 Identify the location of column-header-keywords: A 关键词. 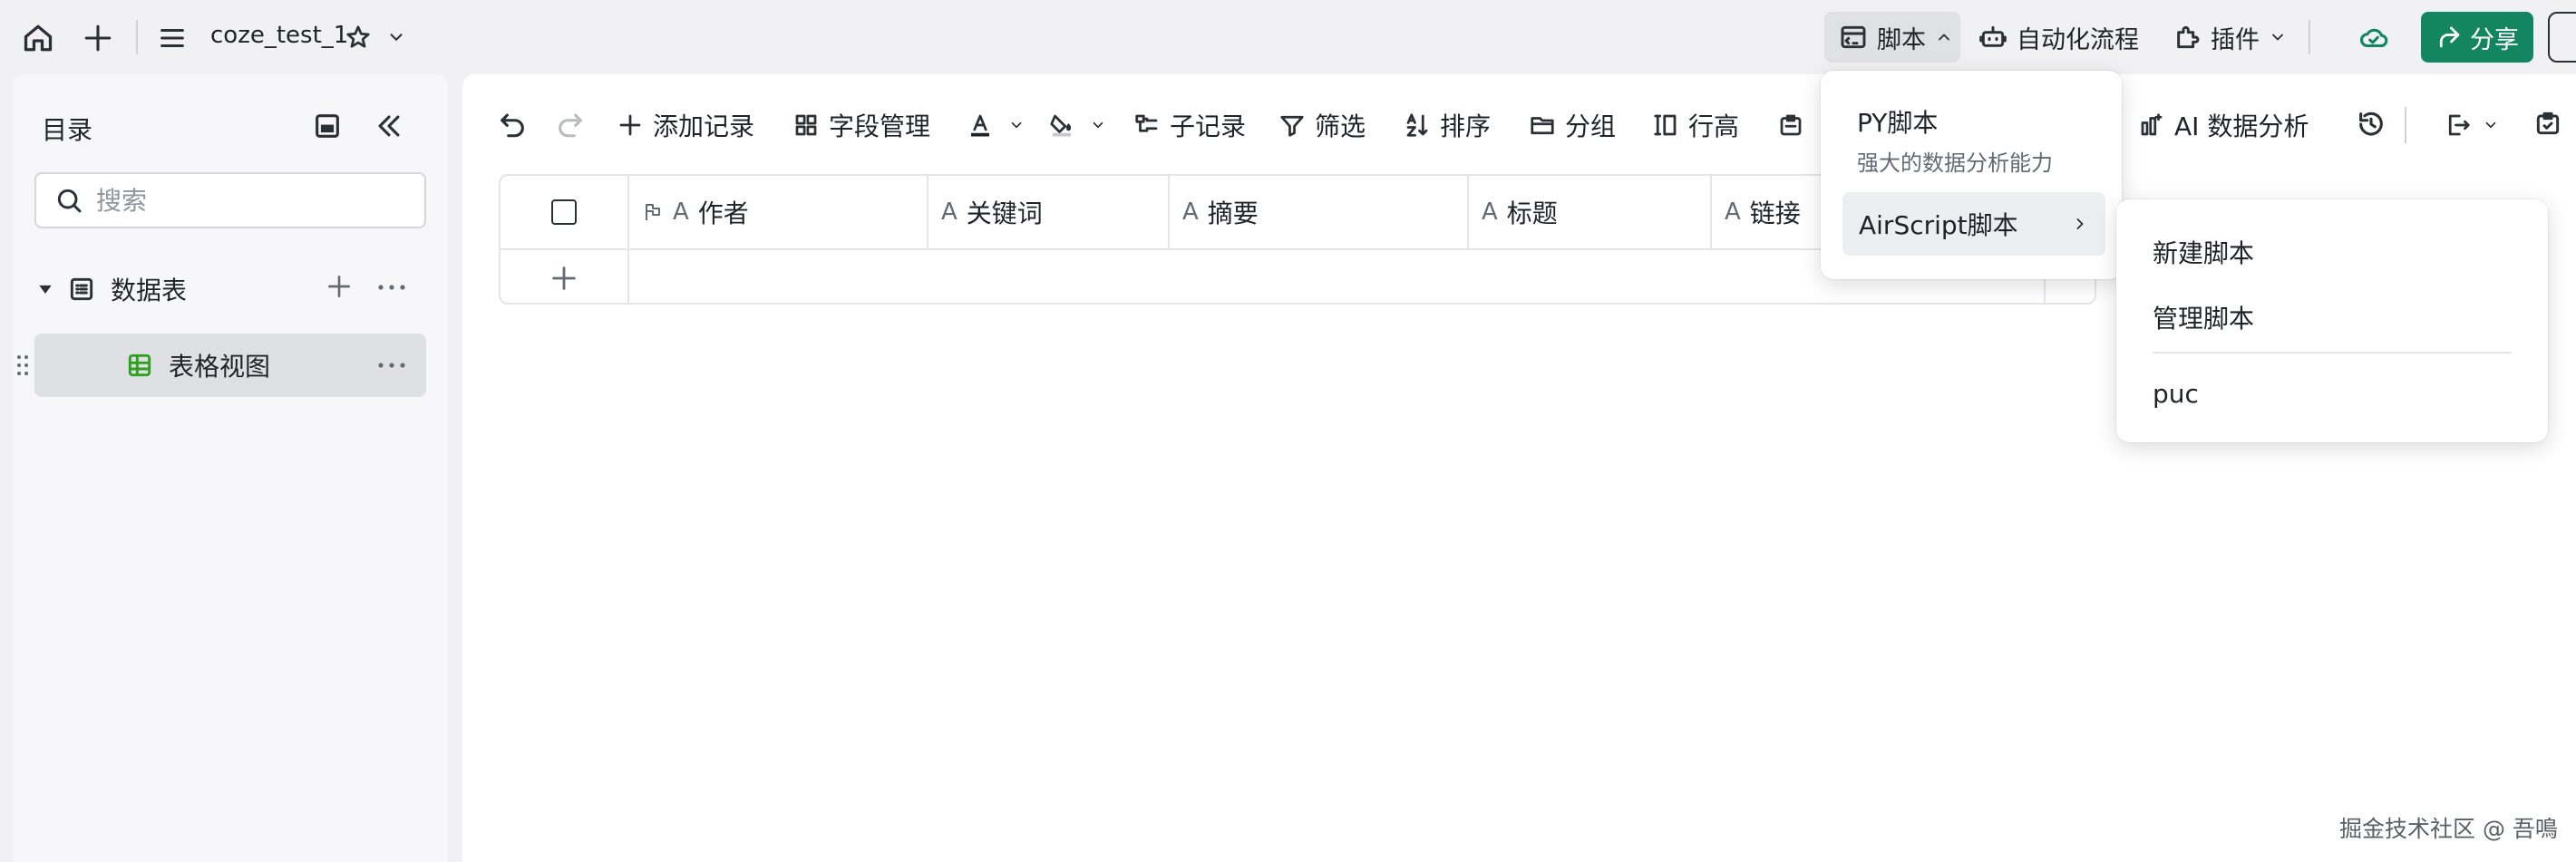
(1049, 212).